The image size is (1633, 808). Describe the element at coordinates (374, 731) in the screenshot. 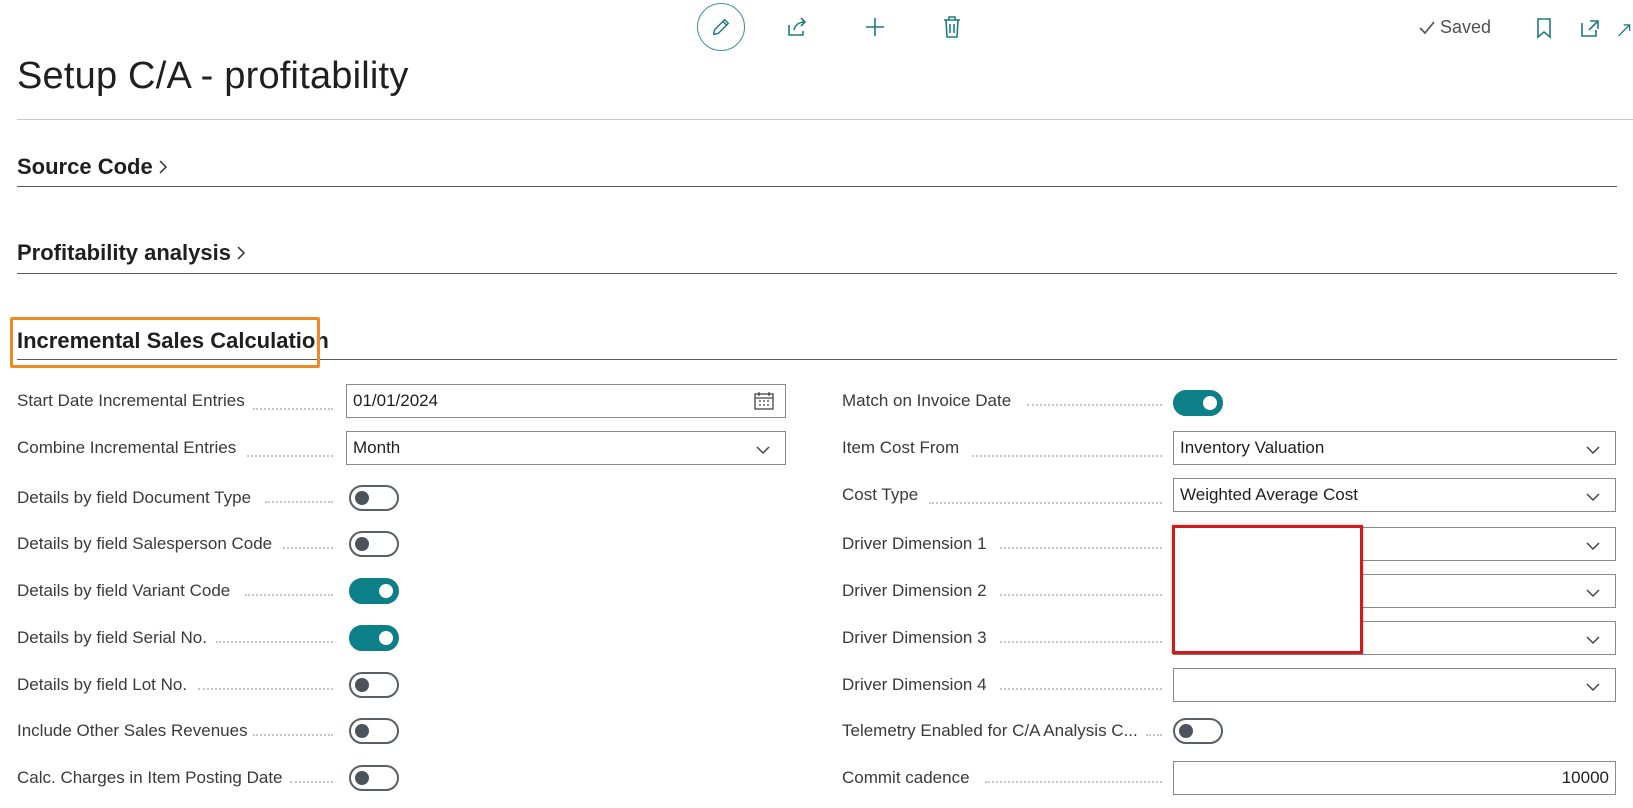

I see `include-other-sales-revenues-toggle` at that location.